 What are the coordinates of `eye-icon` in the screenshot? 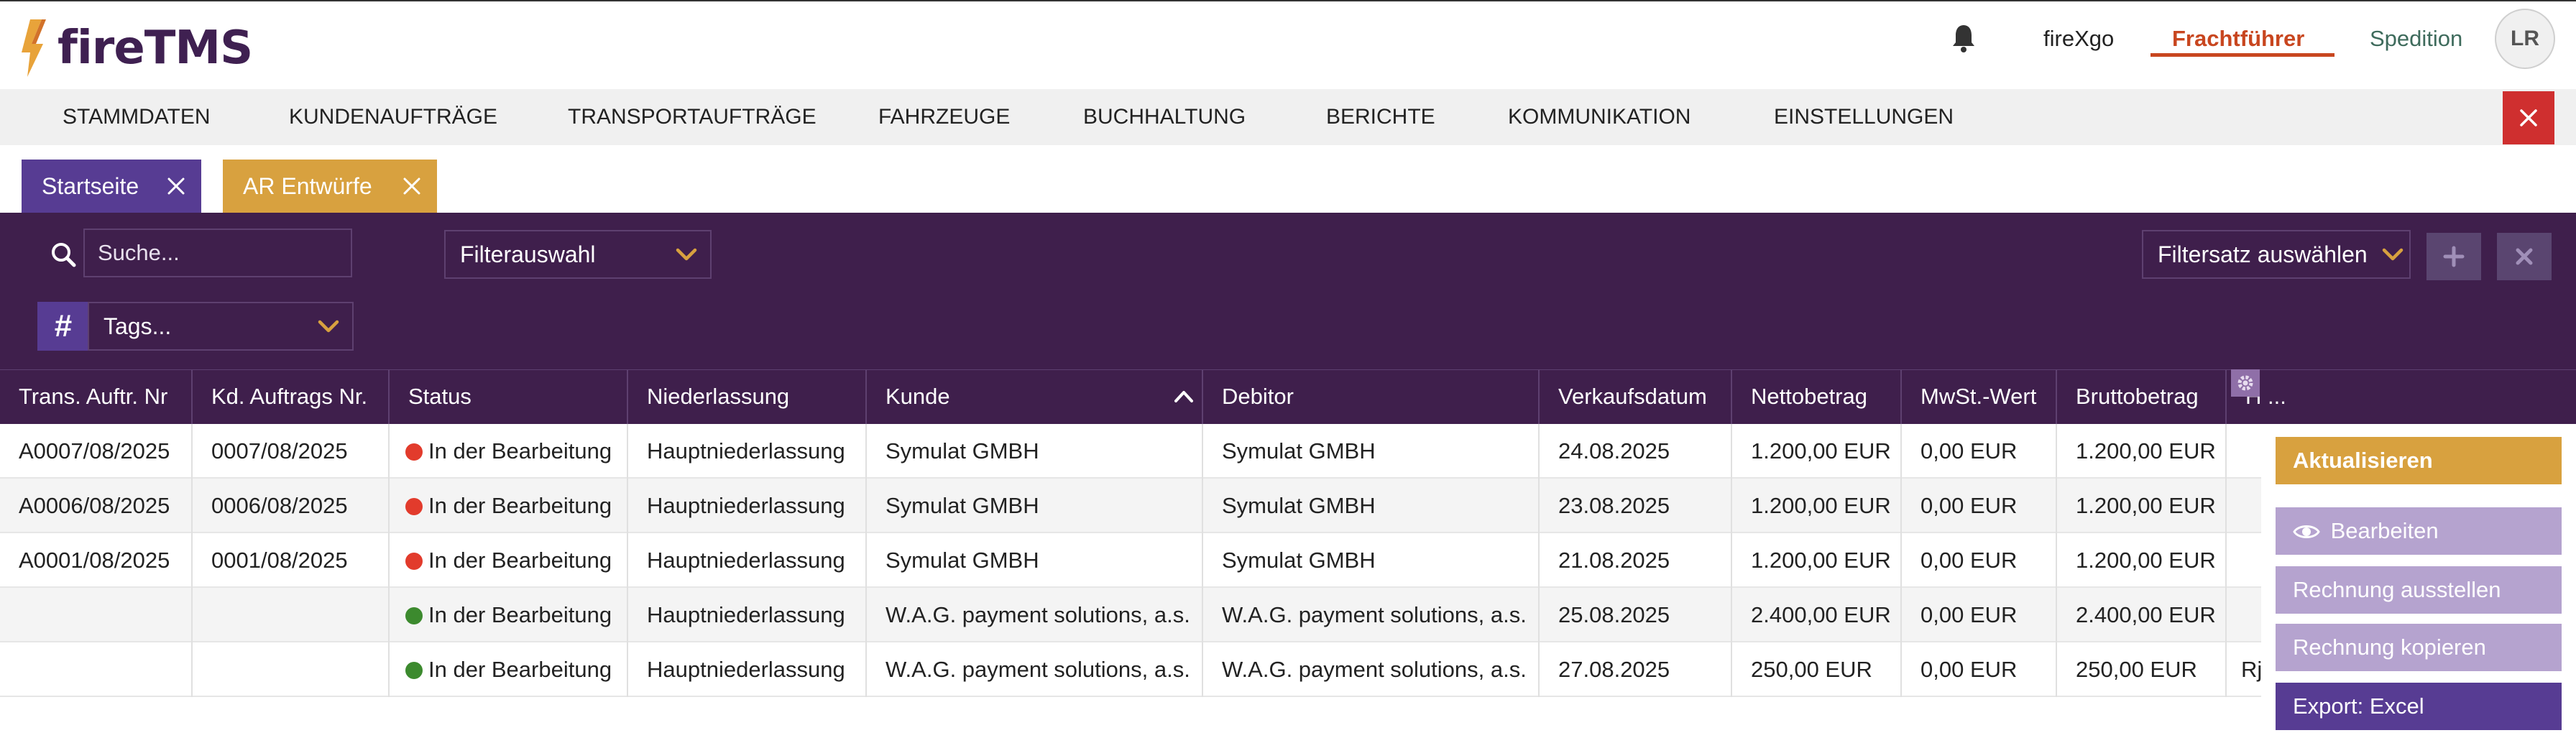 It's located at (2306, 531).